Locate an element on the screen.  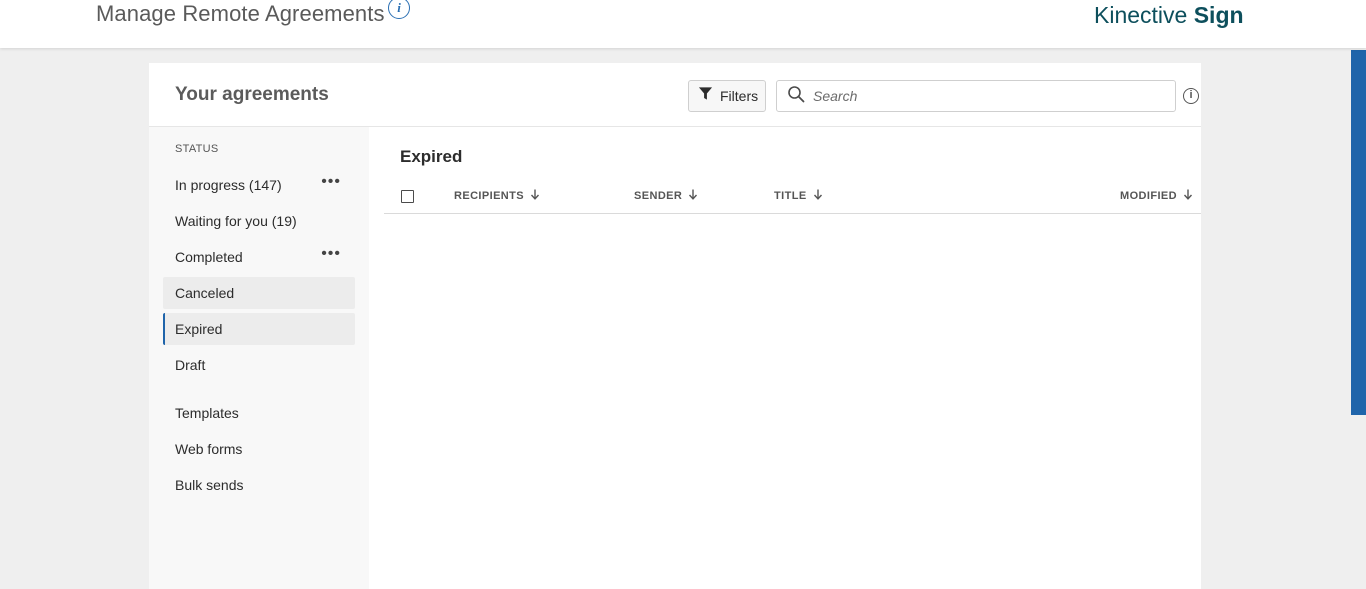
info-icon: i is located at coordinates (399, 9).